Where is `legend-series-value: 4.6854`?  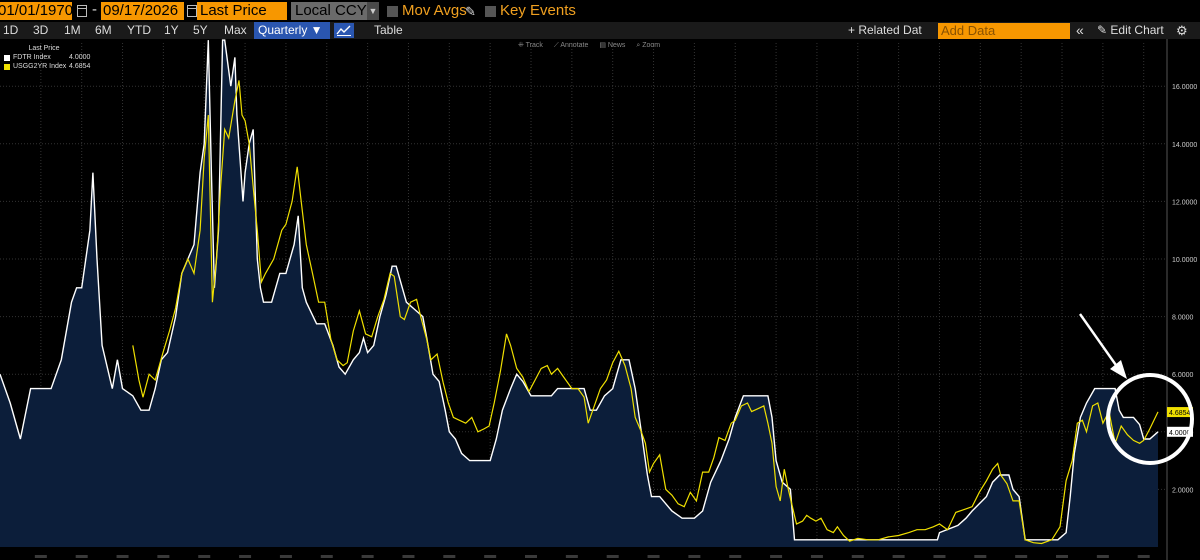 legend-series-value: 4.6854 is located at coordinates (80, 66).